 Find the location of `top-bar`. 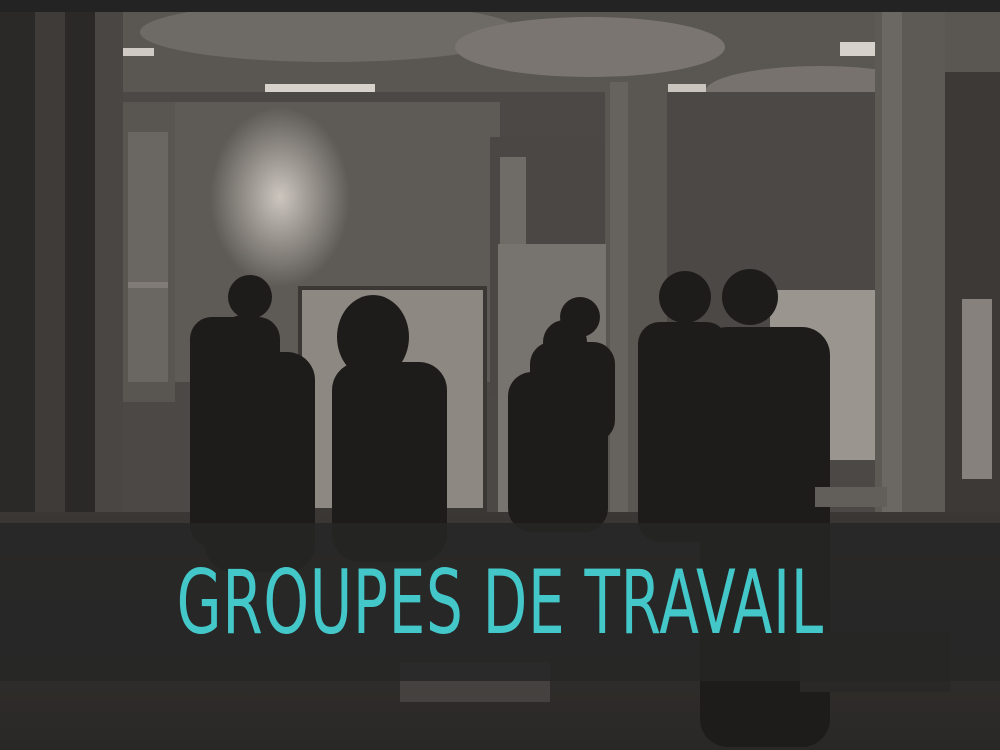

top-bar is located at coordinates (500, 6).